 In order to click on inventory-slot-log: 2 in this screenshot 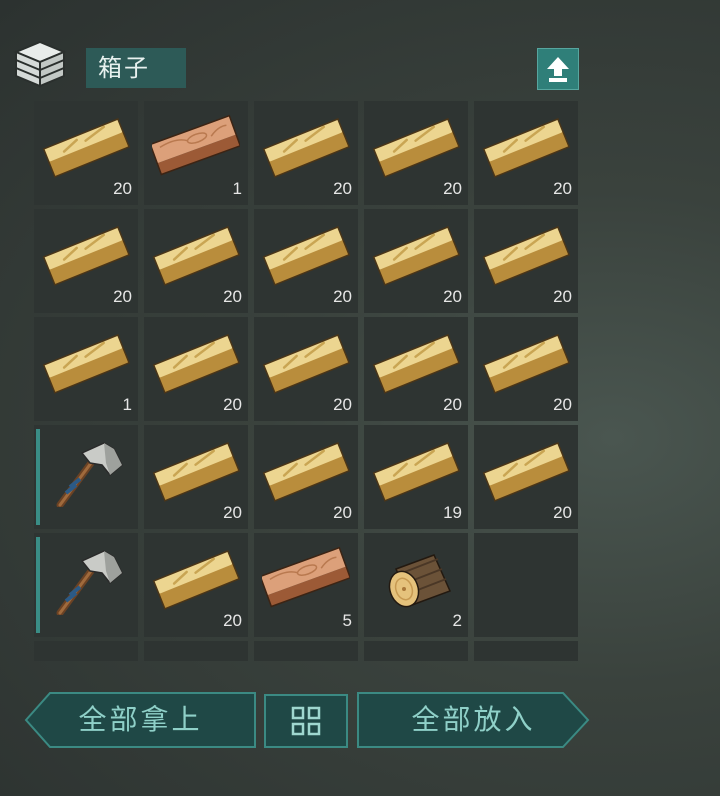, I will do `click(416, 585)`.